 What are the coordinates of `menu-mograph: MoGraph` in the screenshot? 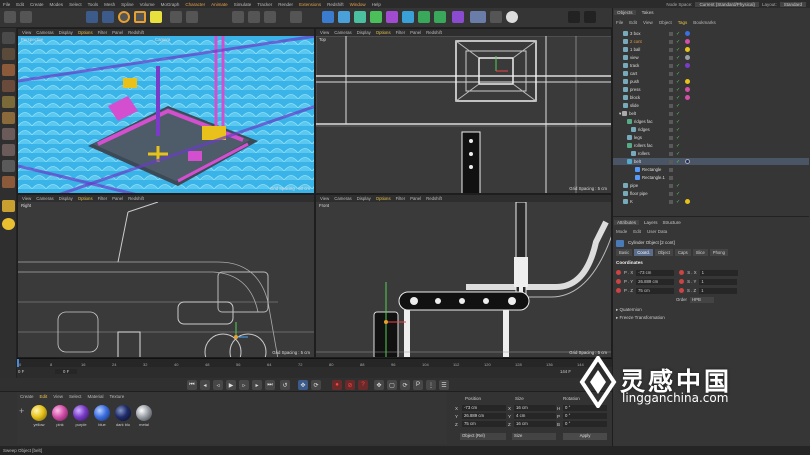 It's located at (170, 4).